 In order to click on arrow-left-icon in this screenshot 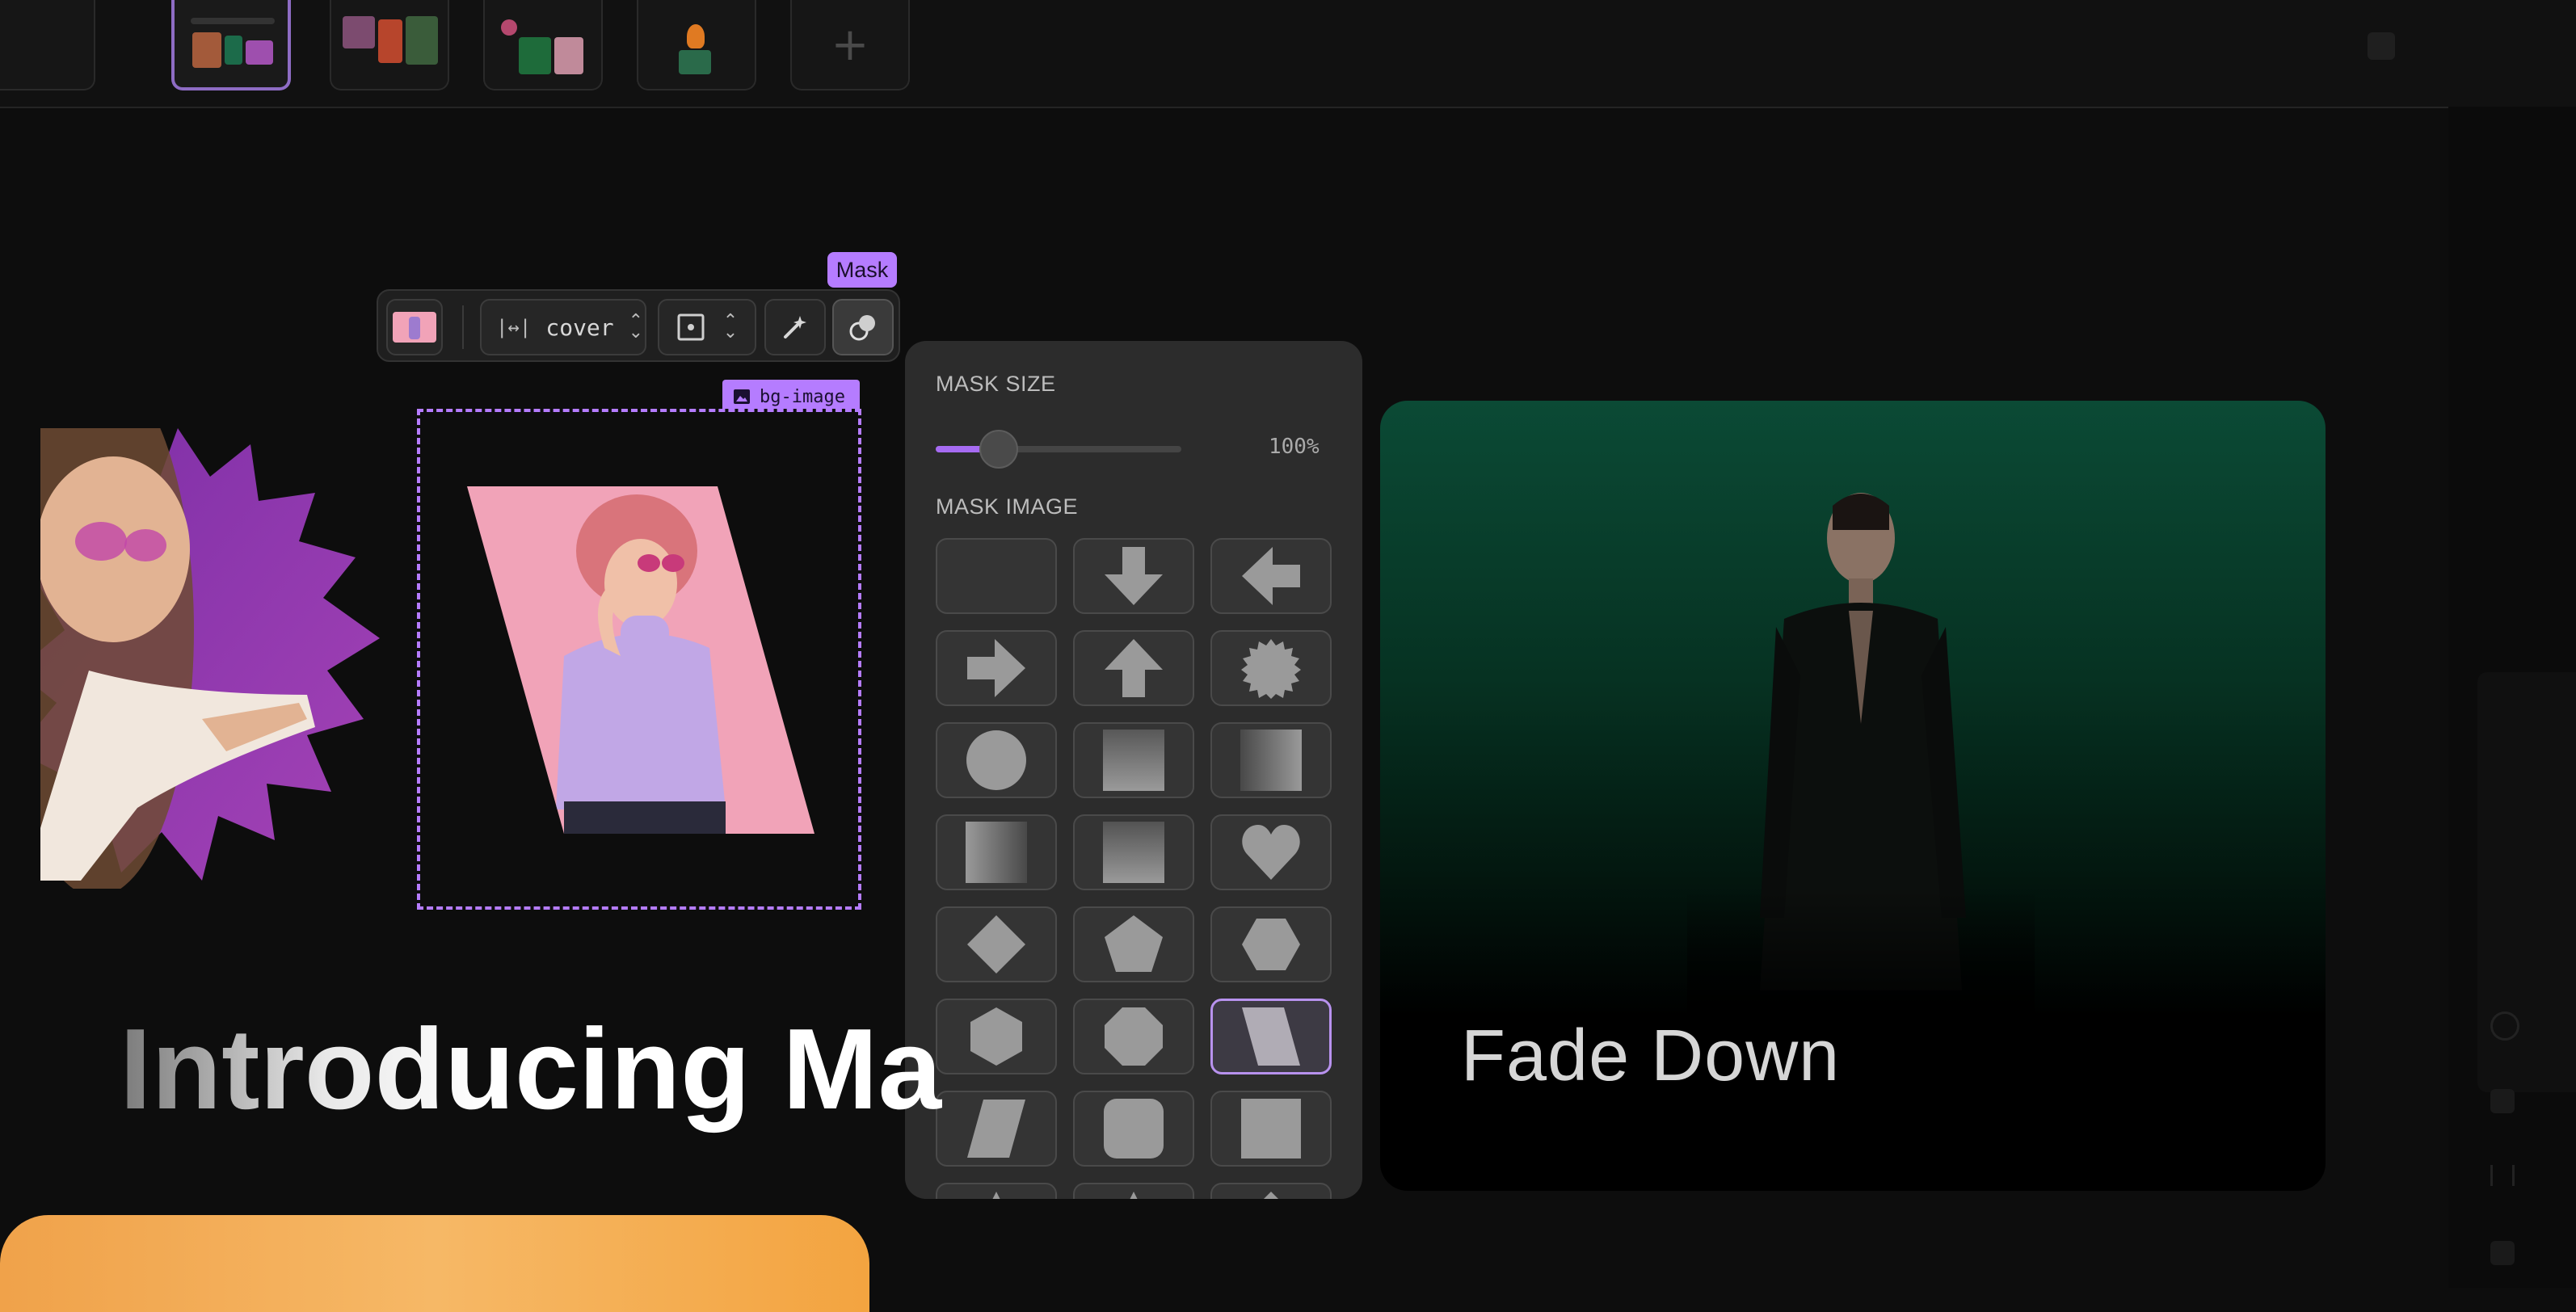, I will do `click(1271, 576)`.